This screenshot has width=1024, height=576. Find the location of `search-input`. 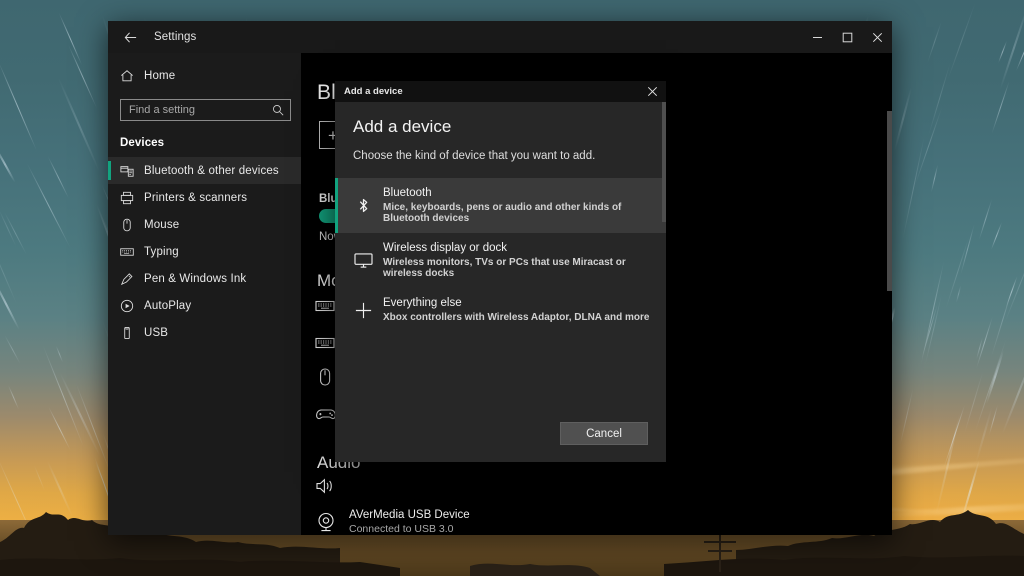

search-input is located at coordinates (205, 110).